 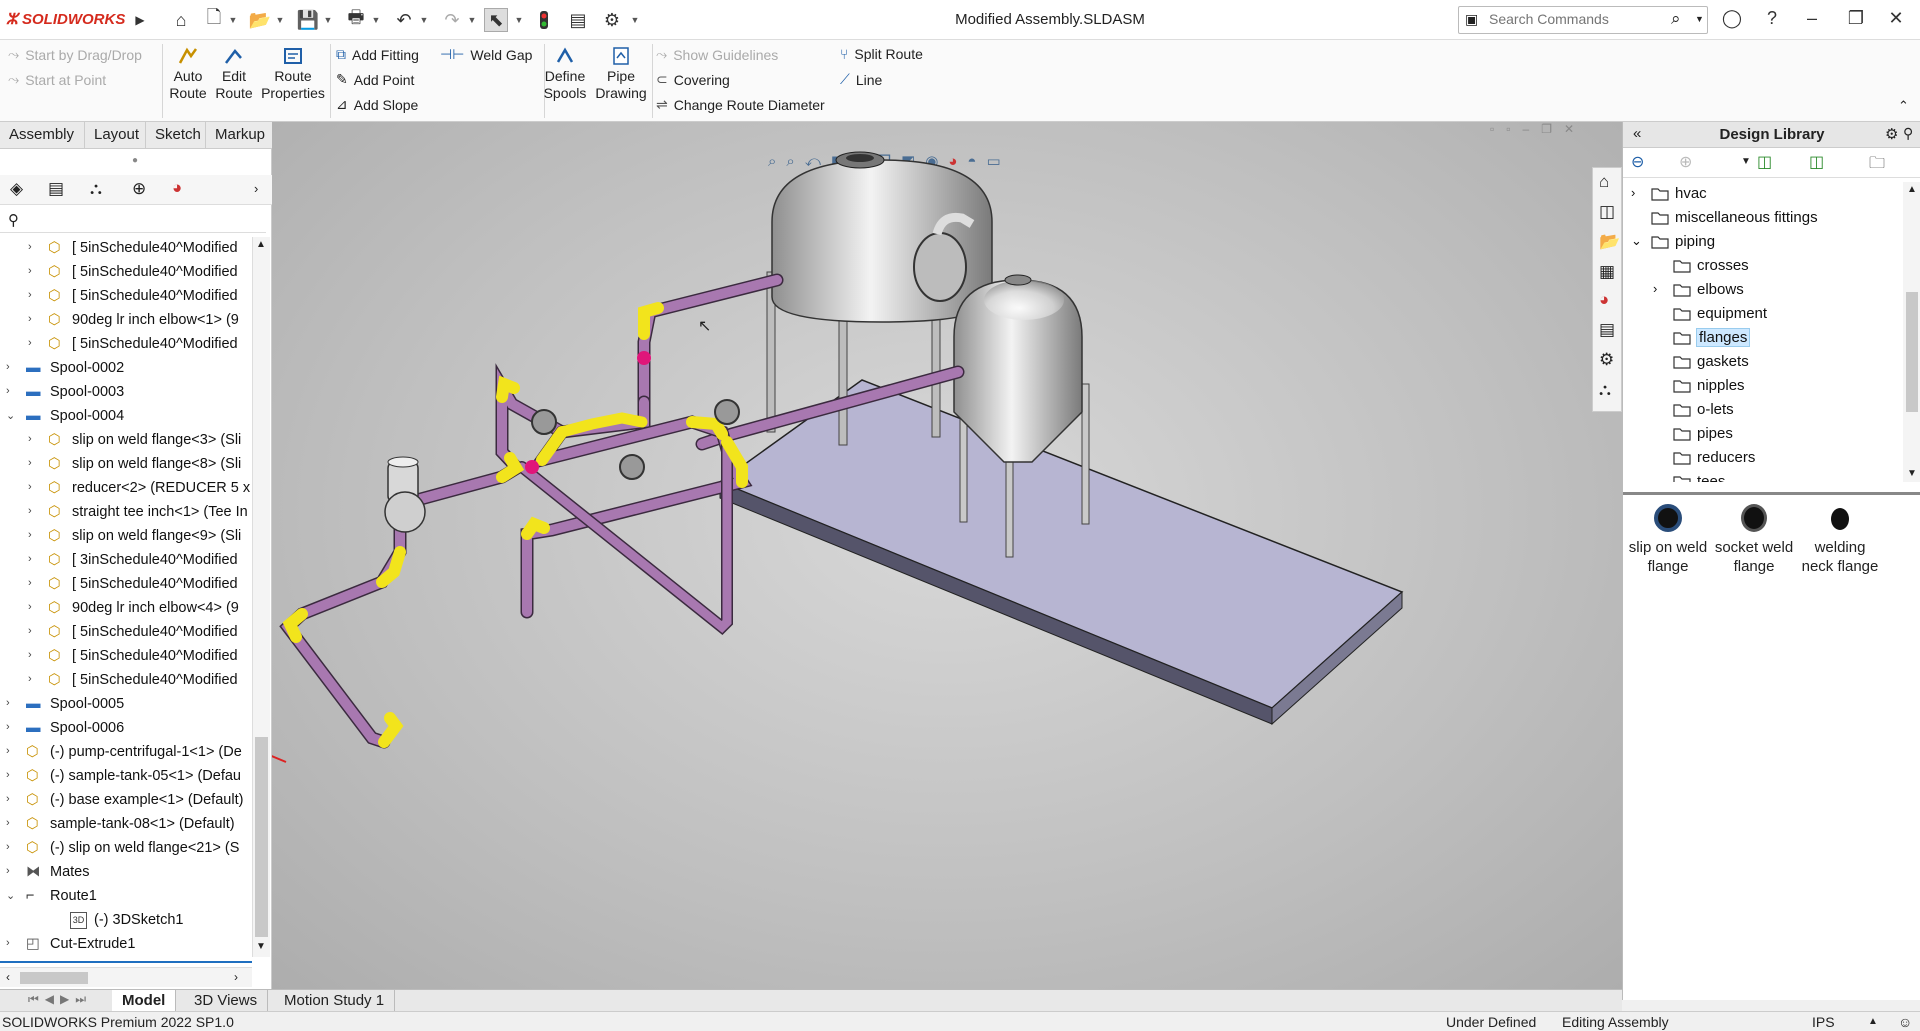 What do you see at coordinates (42, 135) in the screenshot?
I see `tab-assembly: Assembly` at bounding box center [42, 135].